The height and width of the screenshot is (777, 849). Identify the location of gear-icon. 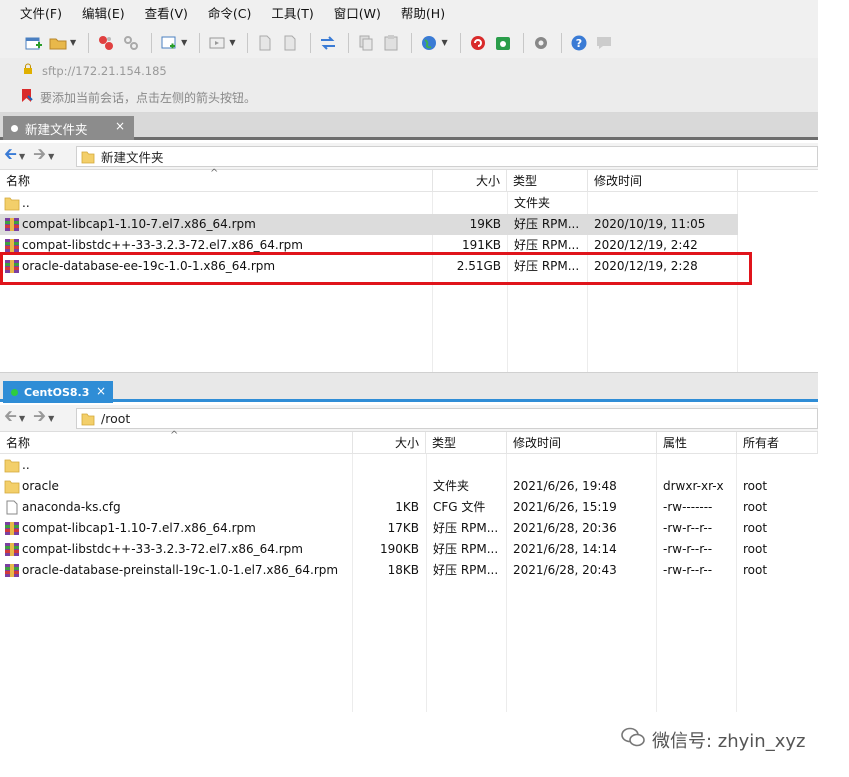
(541, 43).